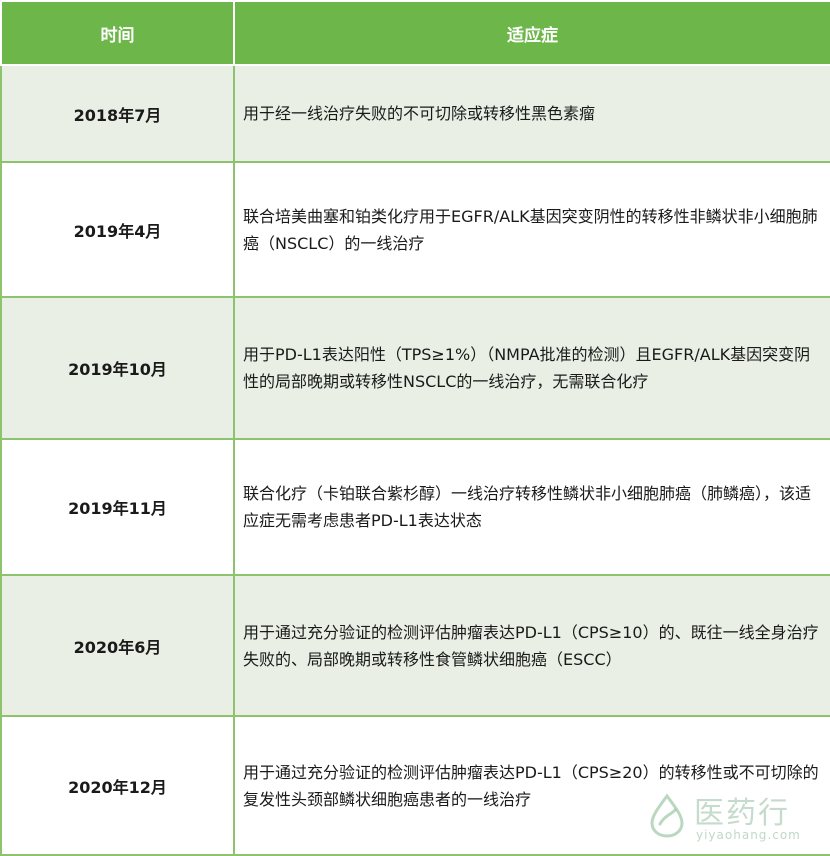 The image size is (830, 856). I want to click on header-date: 时间, so click(117, 33).